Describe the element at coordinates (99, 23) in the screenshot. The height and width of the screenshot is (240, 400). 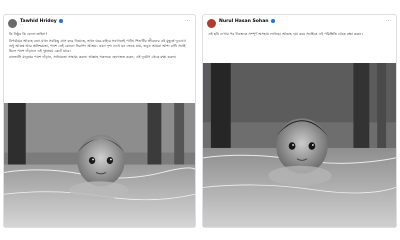
I see `post-header: Tawhid Hridoy · · ···` at that location.